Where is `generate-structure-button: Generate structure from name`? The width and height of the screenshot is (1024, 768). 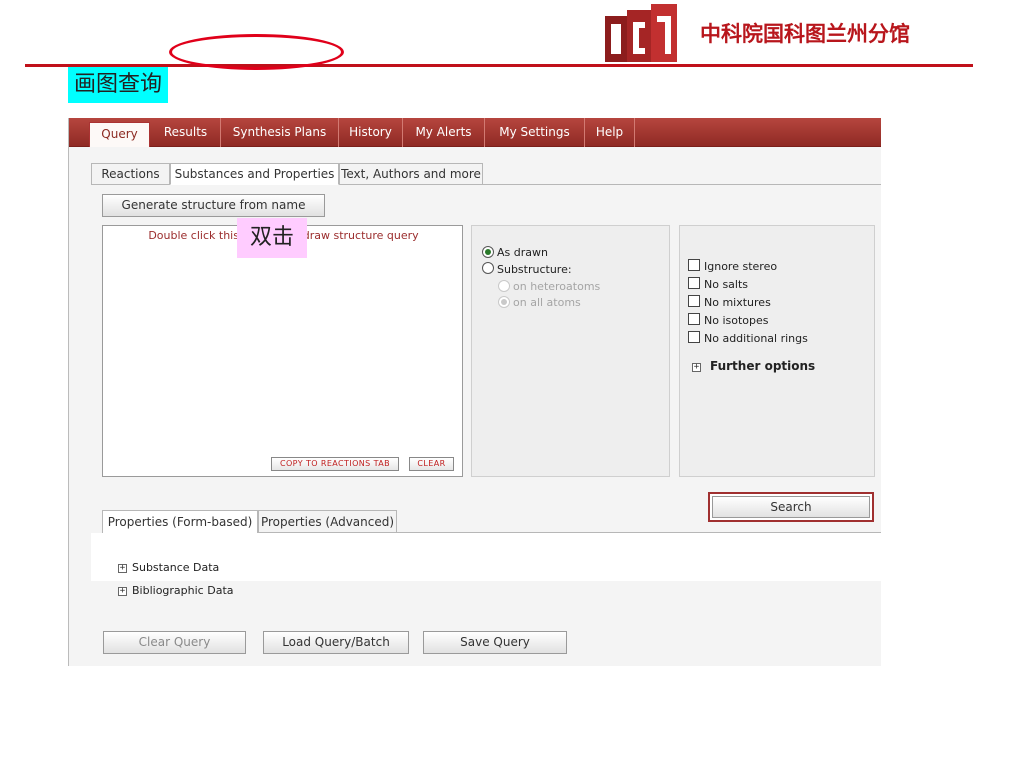
generate-structure-button: Generate structure from name is located at coordinates (213, 205).